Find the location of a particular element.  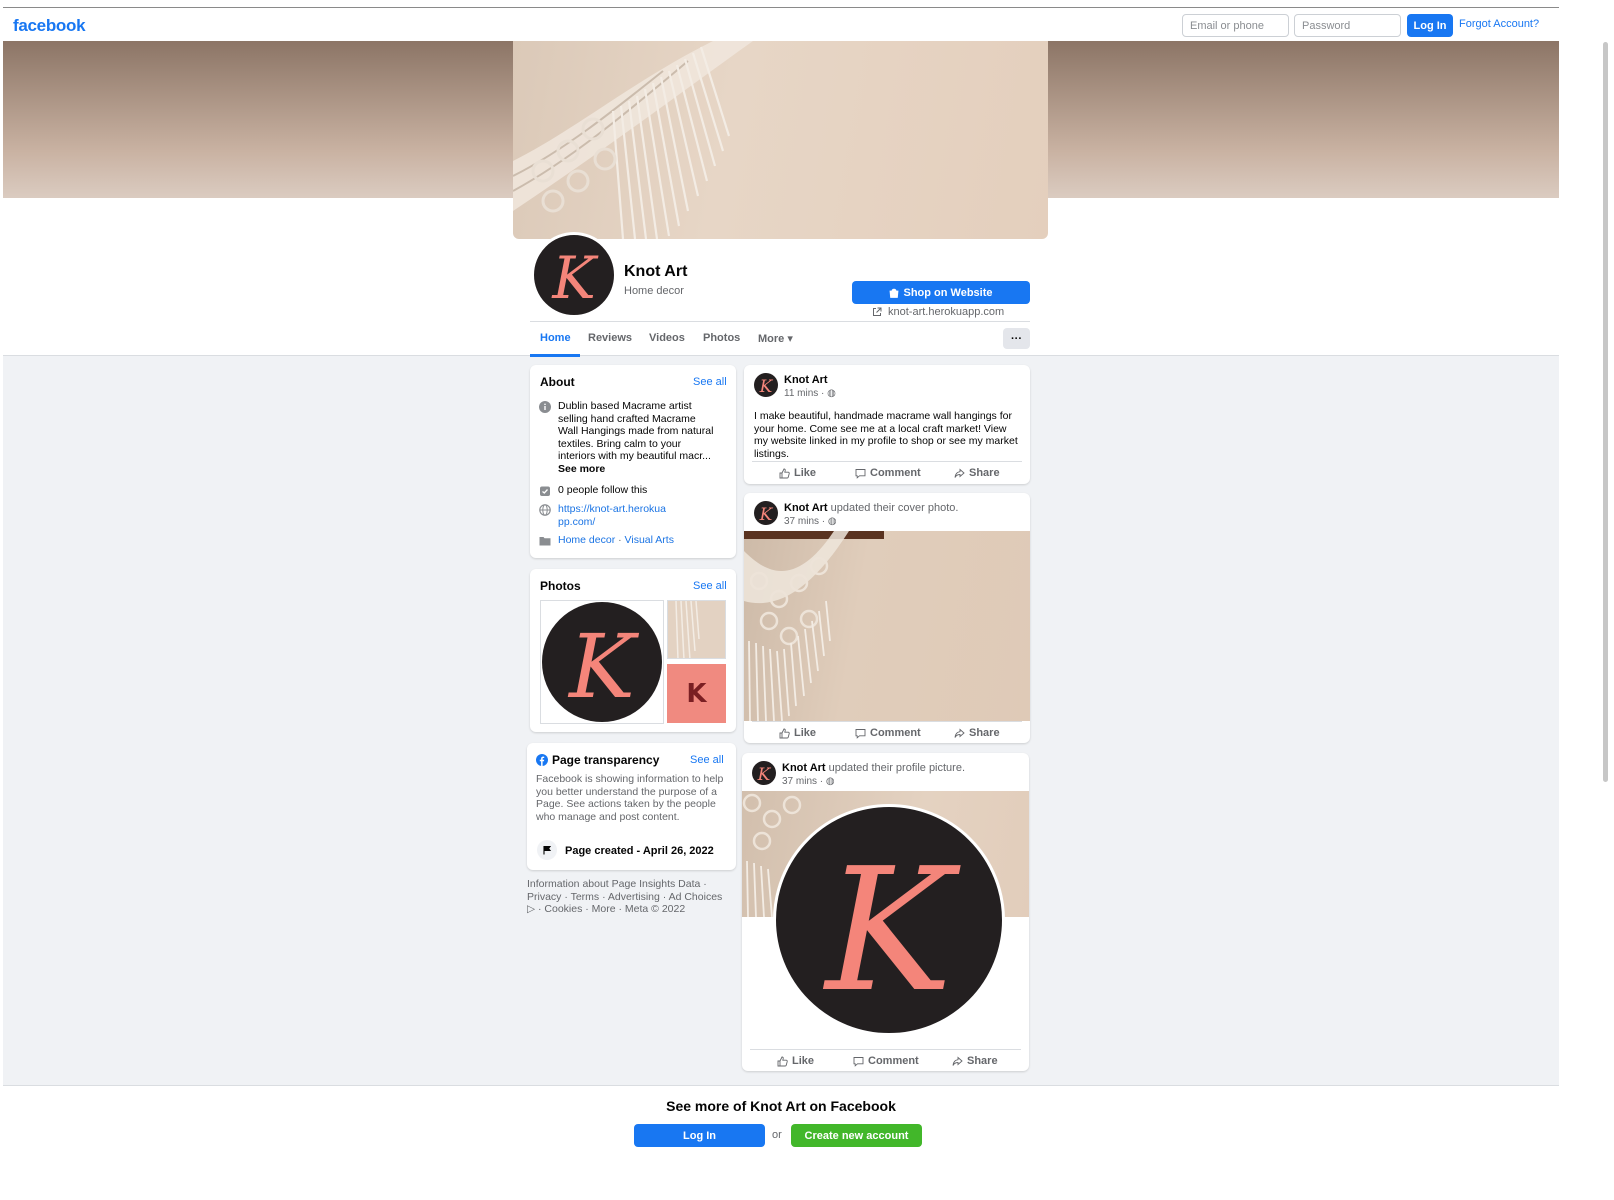

post-profile-picture: K is located at coordinates (889, 920).